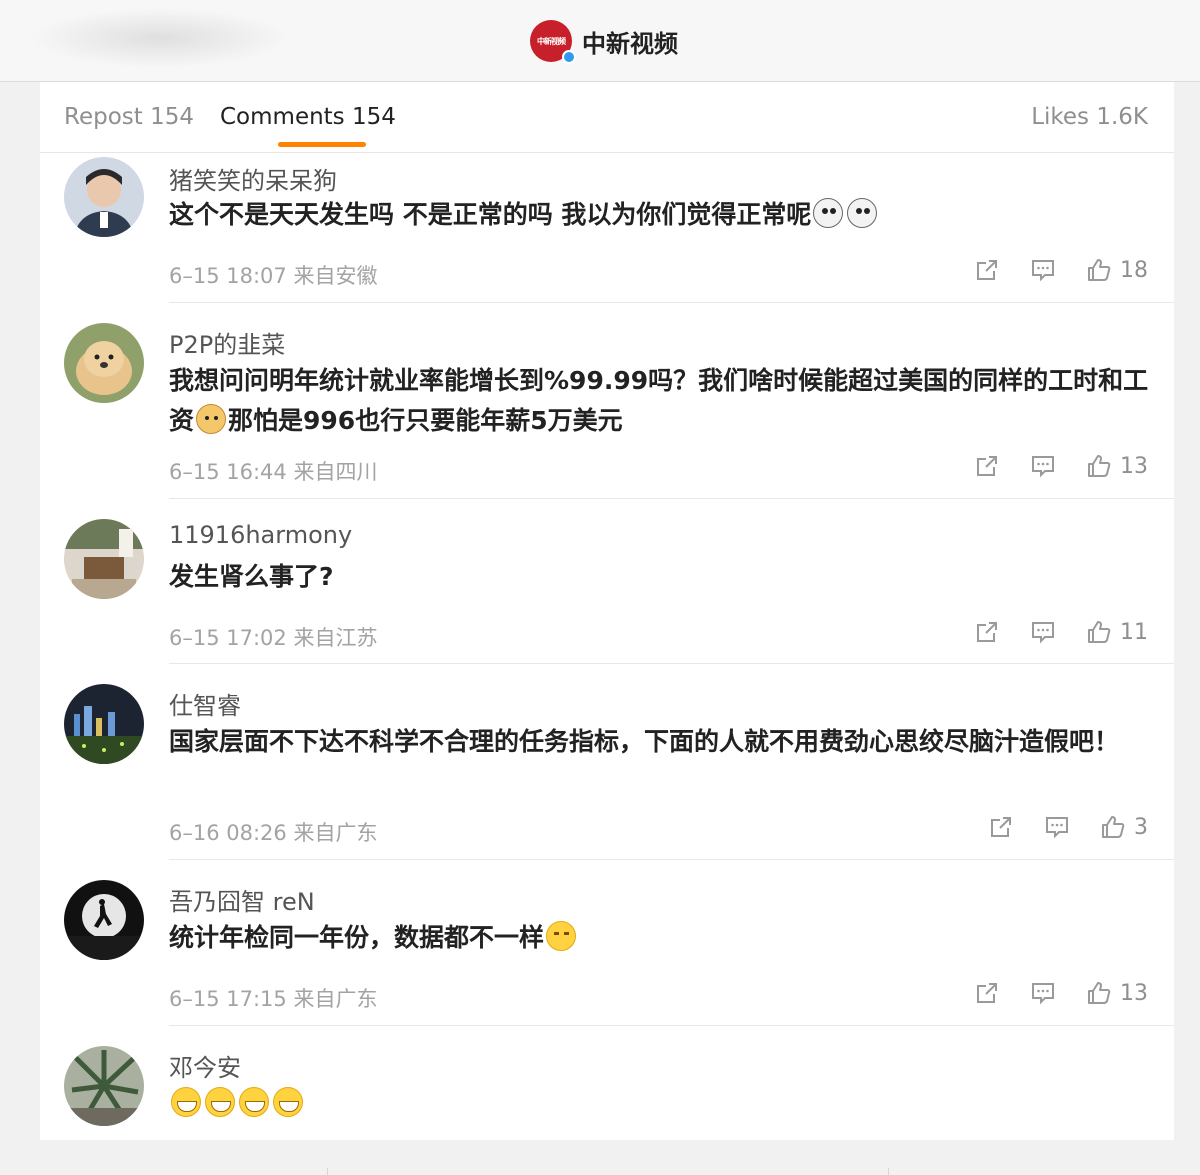 The height and width of the screenshot is (1175, 1200). What do you see at coordinates (251, 576) in the screenshot?
I see `comment-text: 发生肾么事了?` at bounding box center [251, 576].